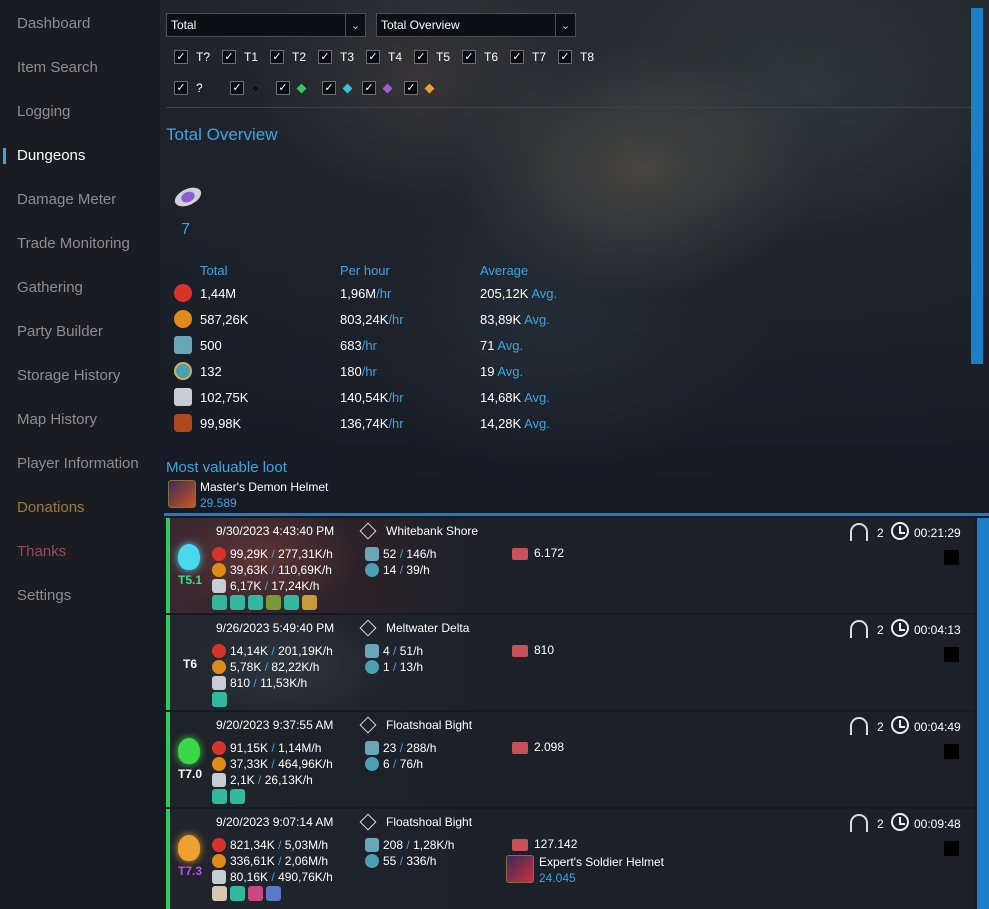 The height and width of the screenshot is (909, 989). I want to click on nav-trade-monitoring: Trade Monitoring, so click(73, 243).